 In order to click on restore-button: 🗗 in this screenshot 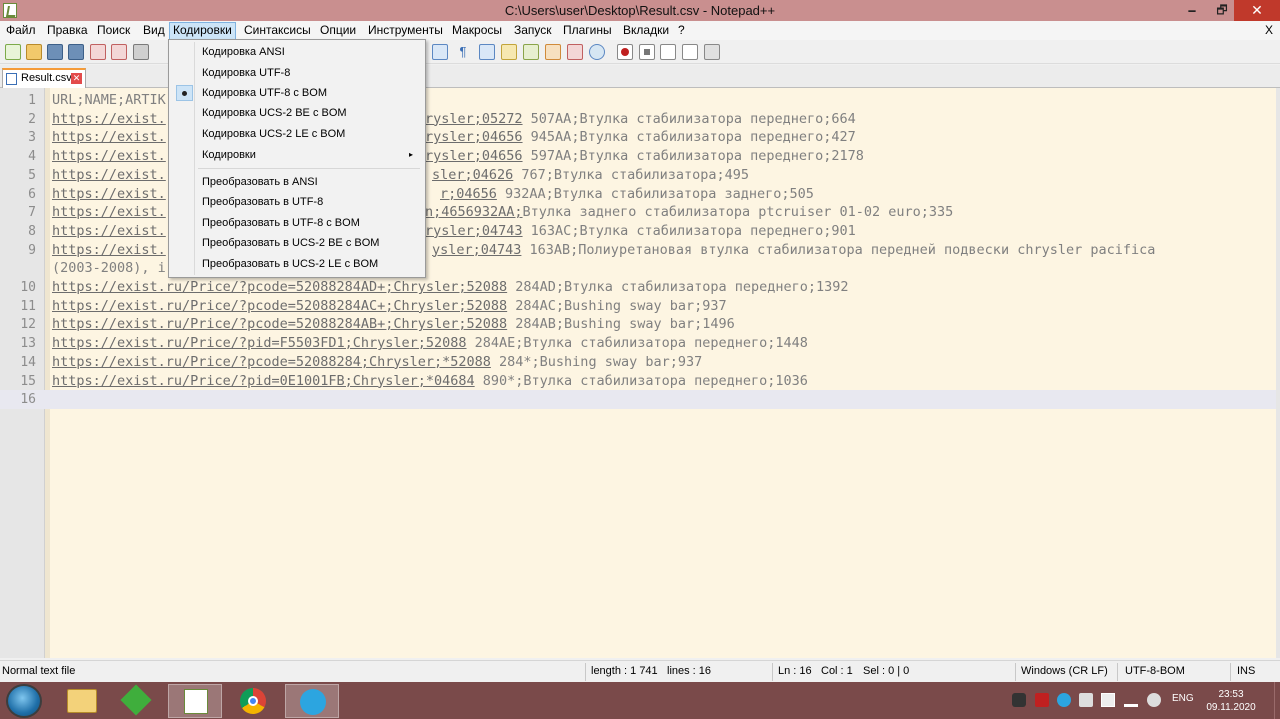, I will do `click(1222, 10)`.